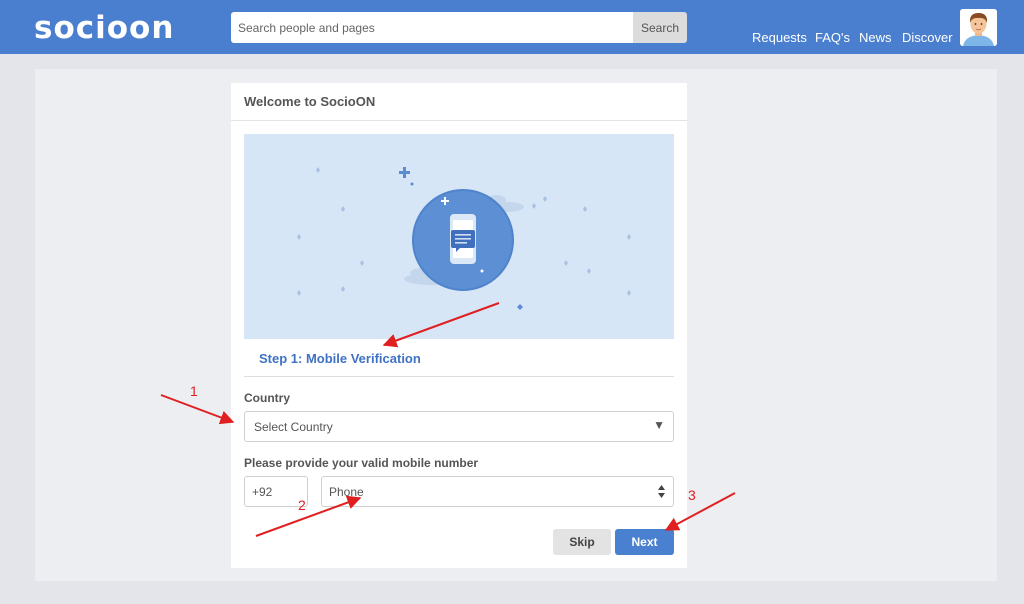  I want to click on search-bar: Search, so click(459, 27).